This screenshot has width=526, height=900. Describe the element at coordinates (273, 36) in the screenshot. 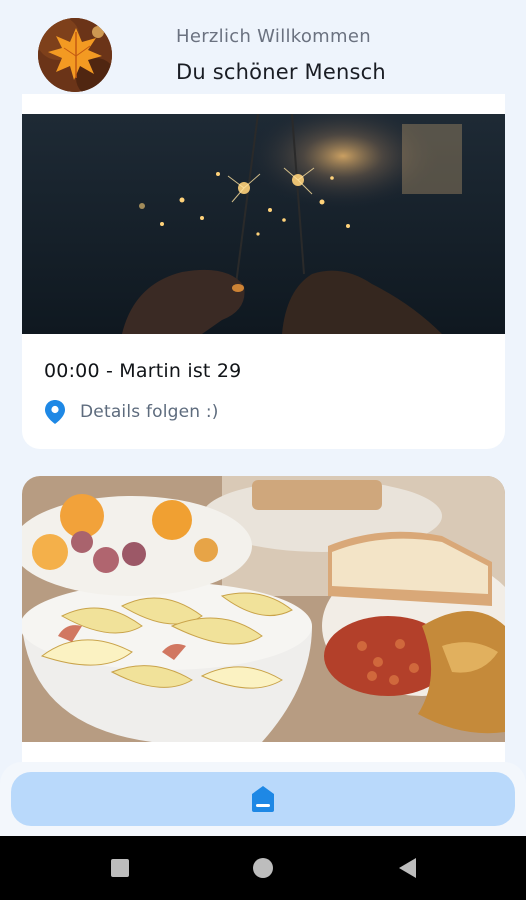

I see `greeting-text: Herzlich Willkommen` at that location.